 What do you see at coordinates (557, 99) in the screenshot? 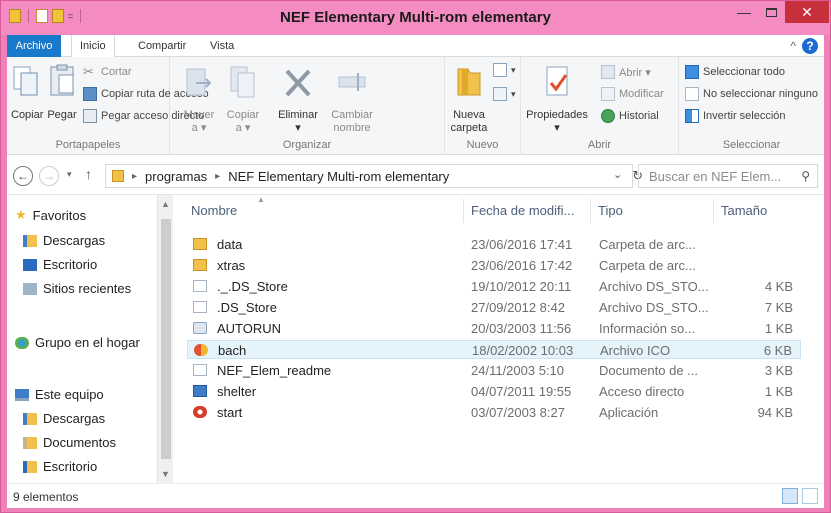
I see `properties-button: Propiedades ▾` at bounding box center [557, 99].